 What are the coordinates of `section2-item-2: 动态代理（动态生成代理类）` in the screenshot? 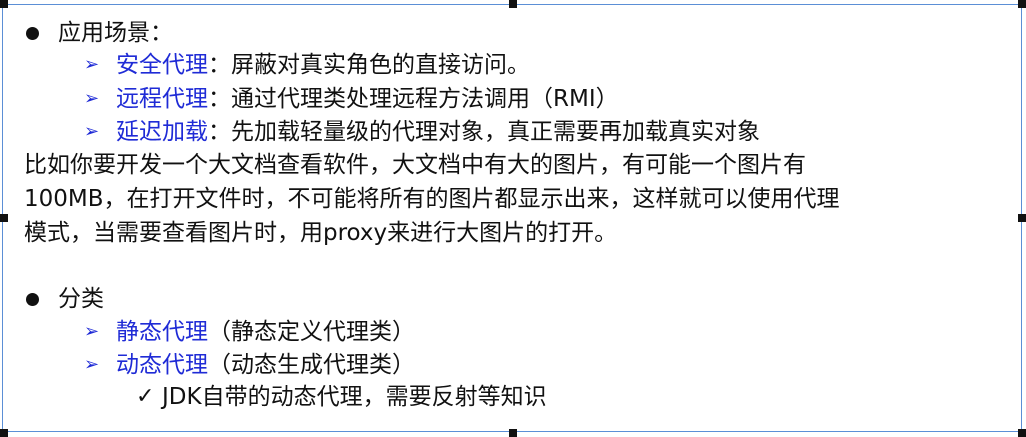 It's located at (265, 365).